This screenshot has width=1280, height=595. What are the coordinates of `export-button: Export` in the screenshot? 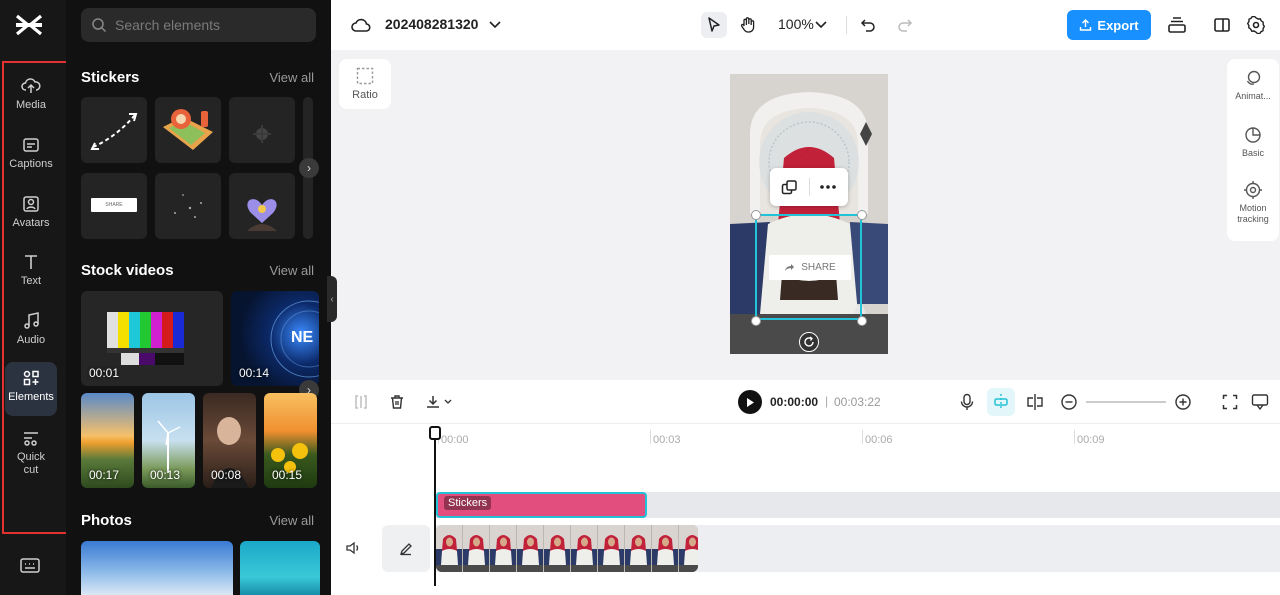 It's located at (1109, 25).